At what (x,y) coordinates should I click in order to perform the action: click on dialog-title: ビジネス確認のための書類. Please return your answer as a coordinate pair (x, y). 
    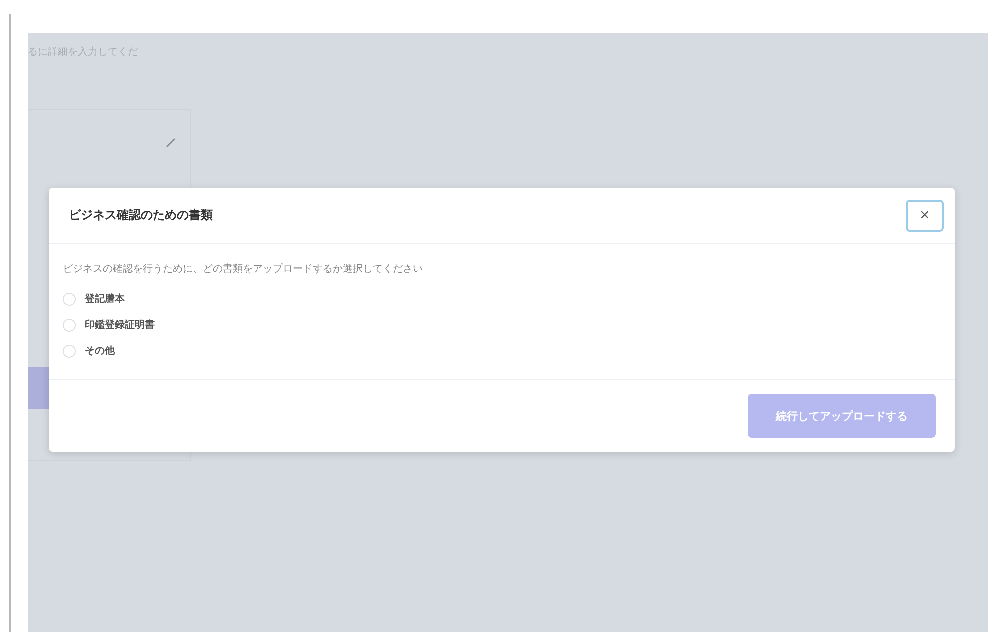
    Looking at the image, I should click on (141, 215).